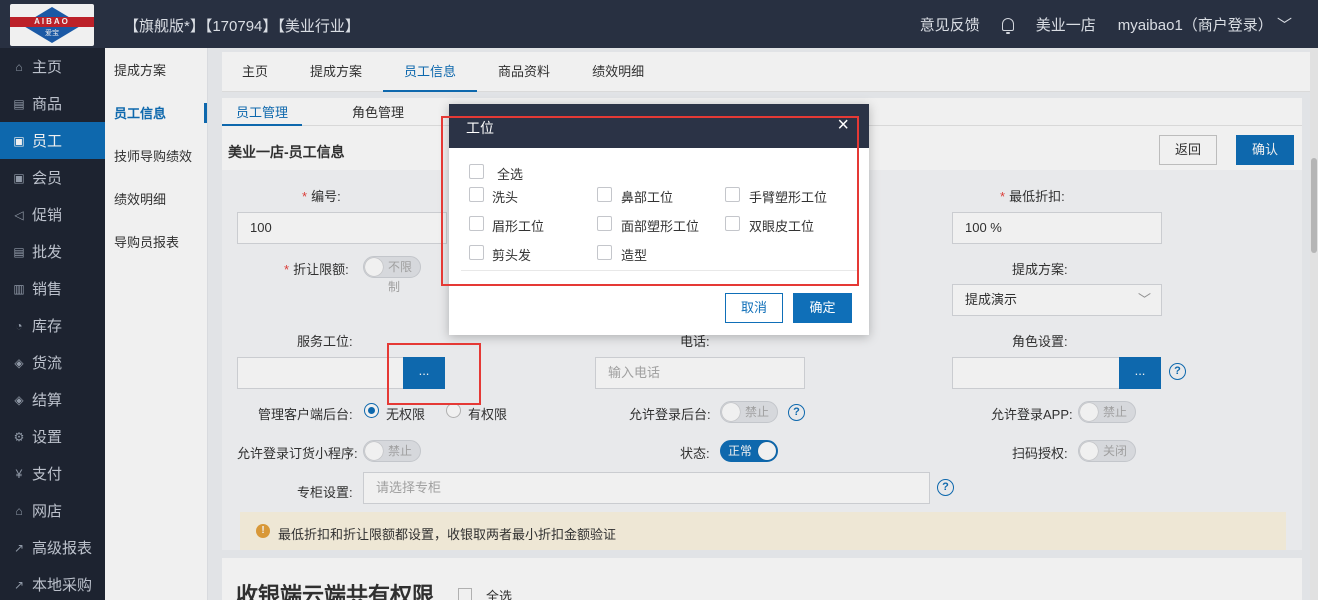 This screenshot has height=600, width=1318. What do you see at coordinates (634, 255) in the screenshot?
I see `option-label: 造型` at bounding box center [634, 255].